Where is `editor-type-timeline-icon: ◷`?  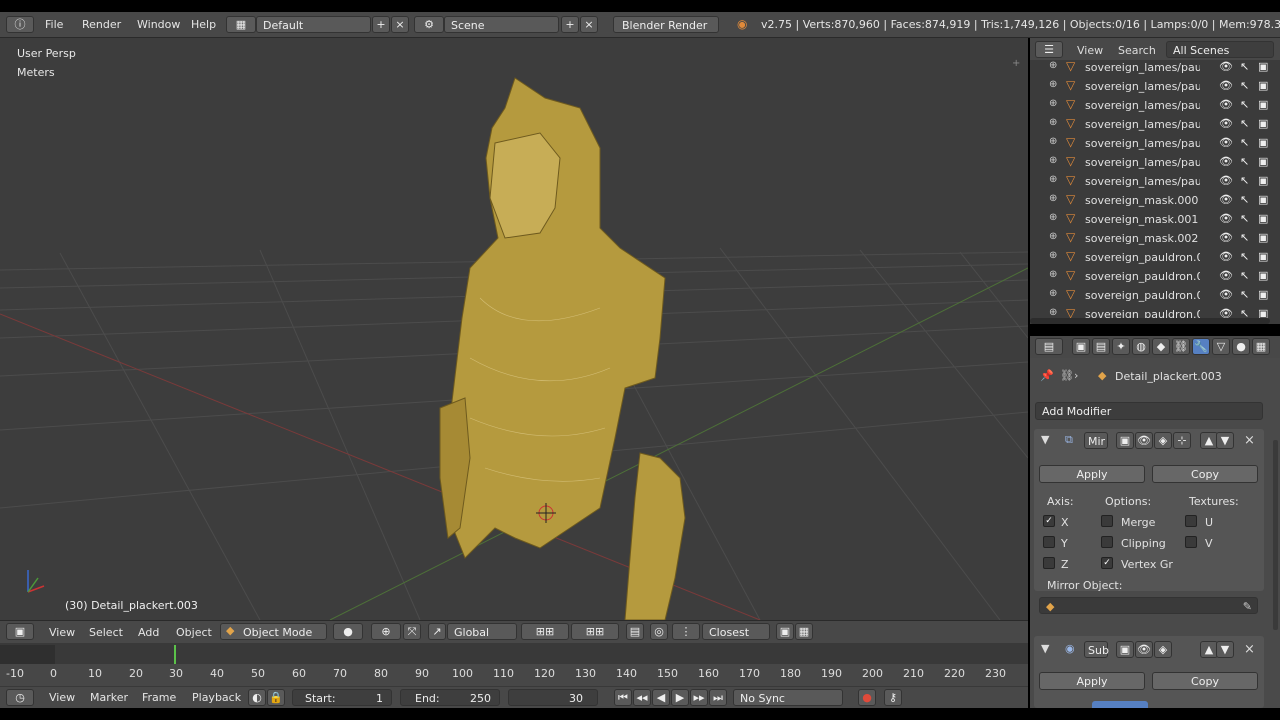 editor-type-timeline-icon: ◷ is located at coordinates (20, 697).